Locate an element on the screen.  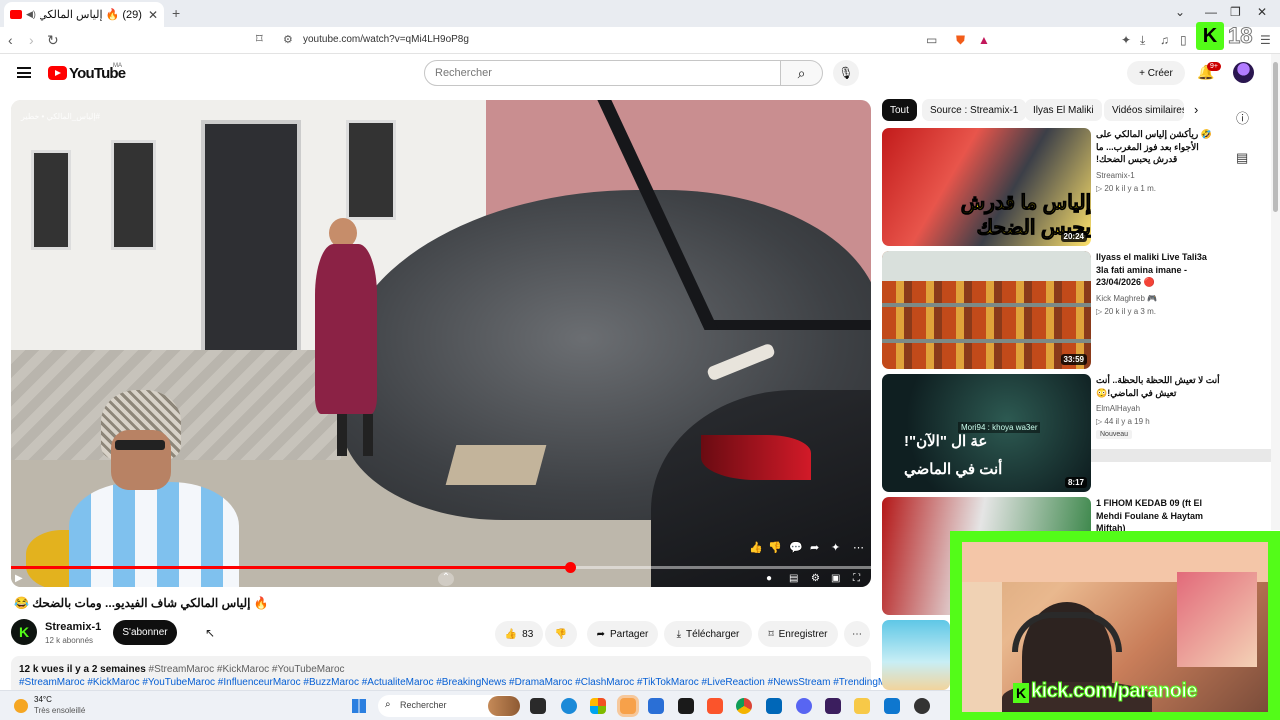
recommendation-channel: ElmAlHayah is located at coordinates (1118, 408).